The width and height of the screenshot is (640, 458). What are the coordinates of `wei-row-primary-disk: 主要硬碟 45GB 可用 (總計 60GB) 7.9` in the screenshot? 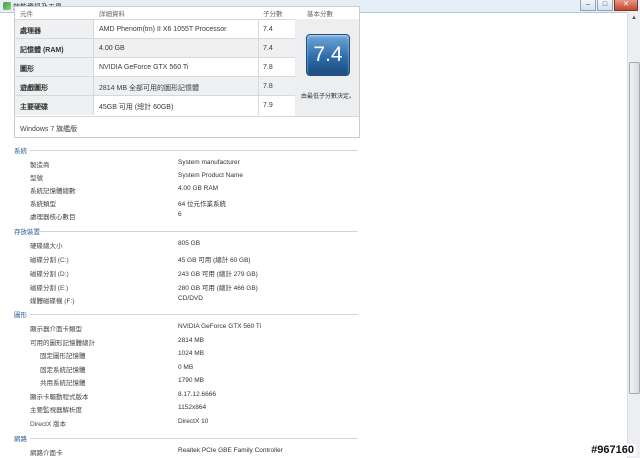 It's located at (155, 105).